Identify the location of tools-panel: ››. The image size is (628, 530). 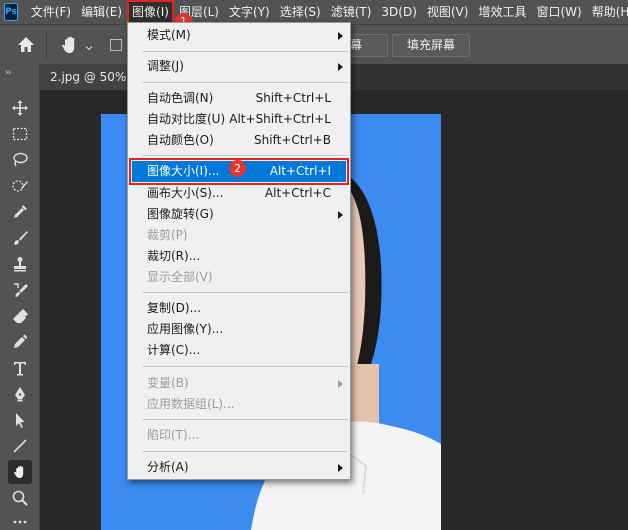
(20, 297).